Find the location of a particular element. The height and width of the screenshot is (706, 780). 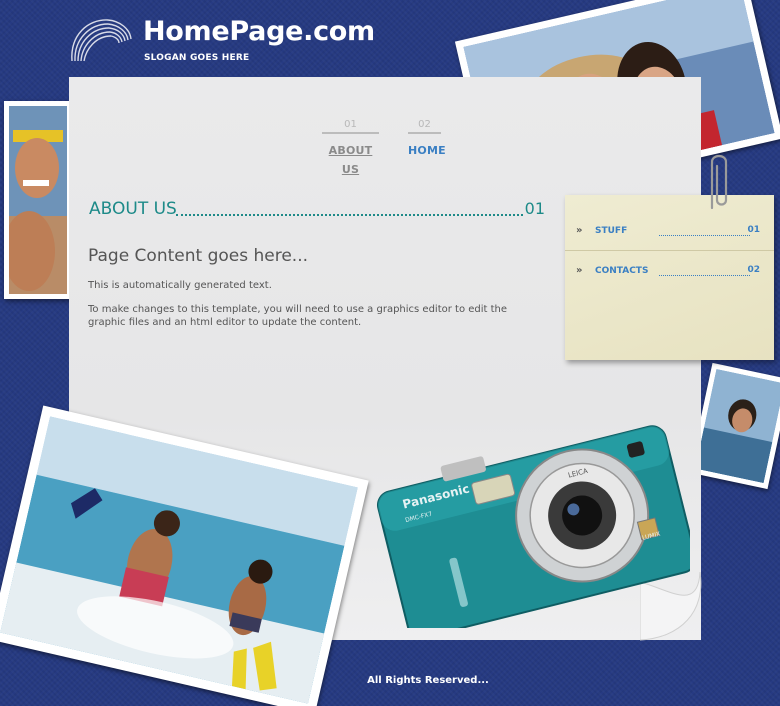

nav-item-home: 02 HOME is located at coordinates (427, 138).